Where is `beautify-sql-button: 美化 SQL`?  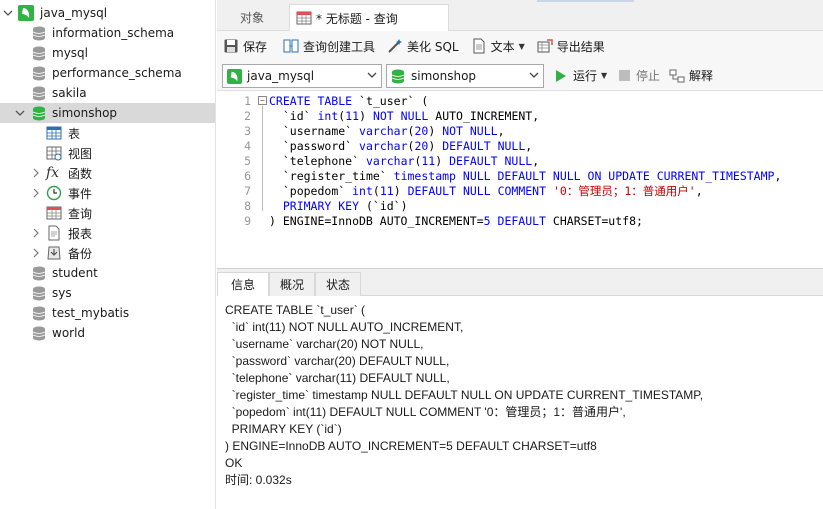 beautify-sql-button: 美化 SQL is located at coordinates (423, 46).